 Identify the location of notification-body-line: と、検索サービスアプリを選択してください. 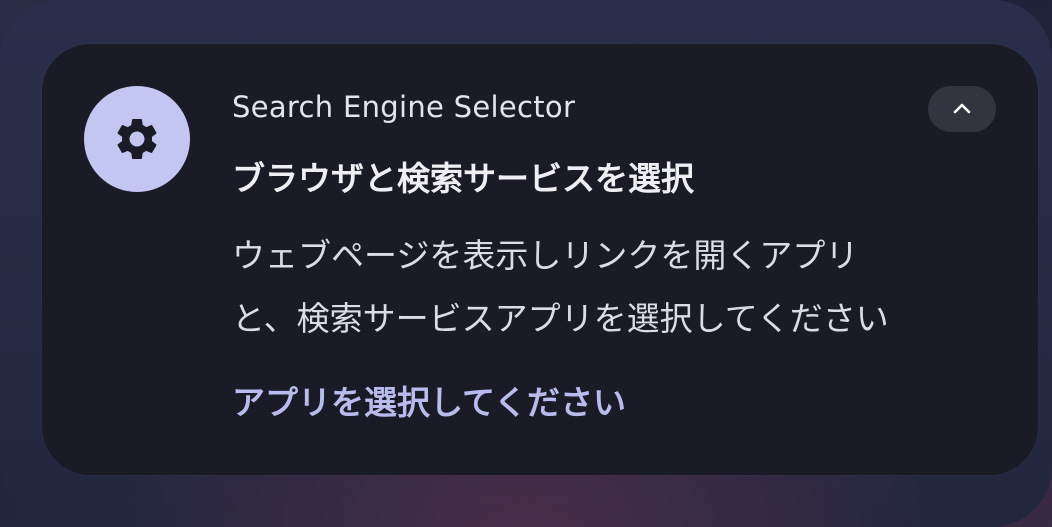
(560, 318).